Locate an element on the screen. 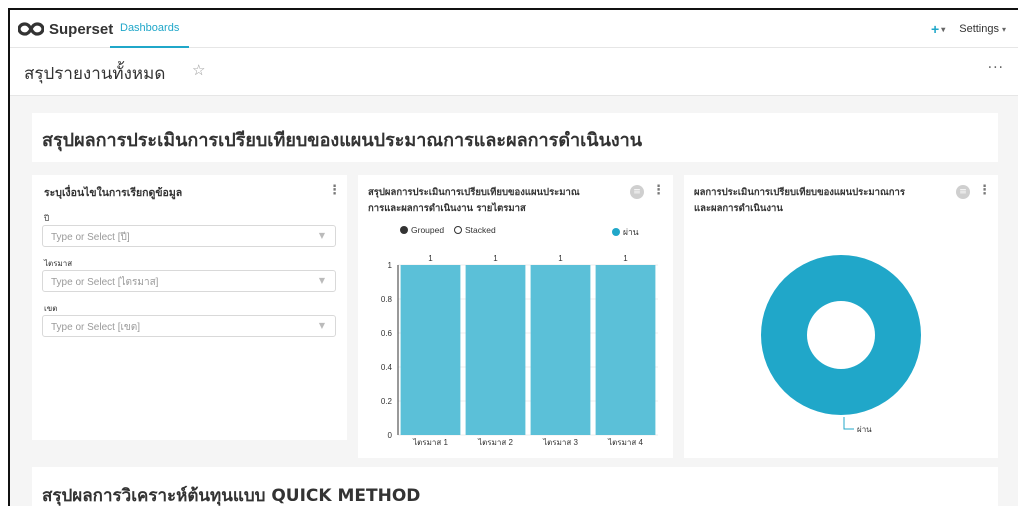  filter-label-quarter: ไตรมาส is located at coordinates (58, 263).